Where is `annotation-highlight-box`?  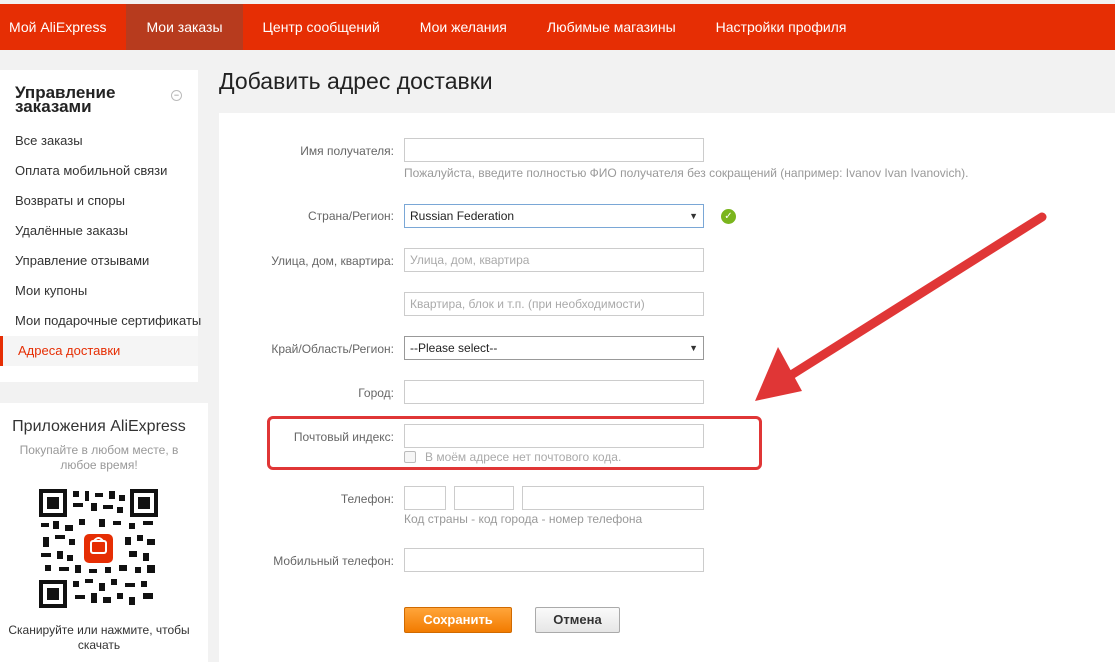 annotation-highlight-box is located at coordinates (514, 443).